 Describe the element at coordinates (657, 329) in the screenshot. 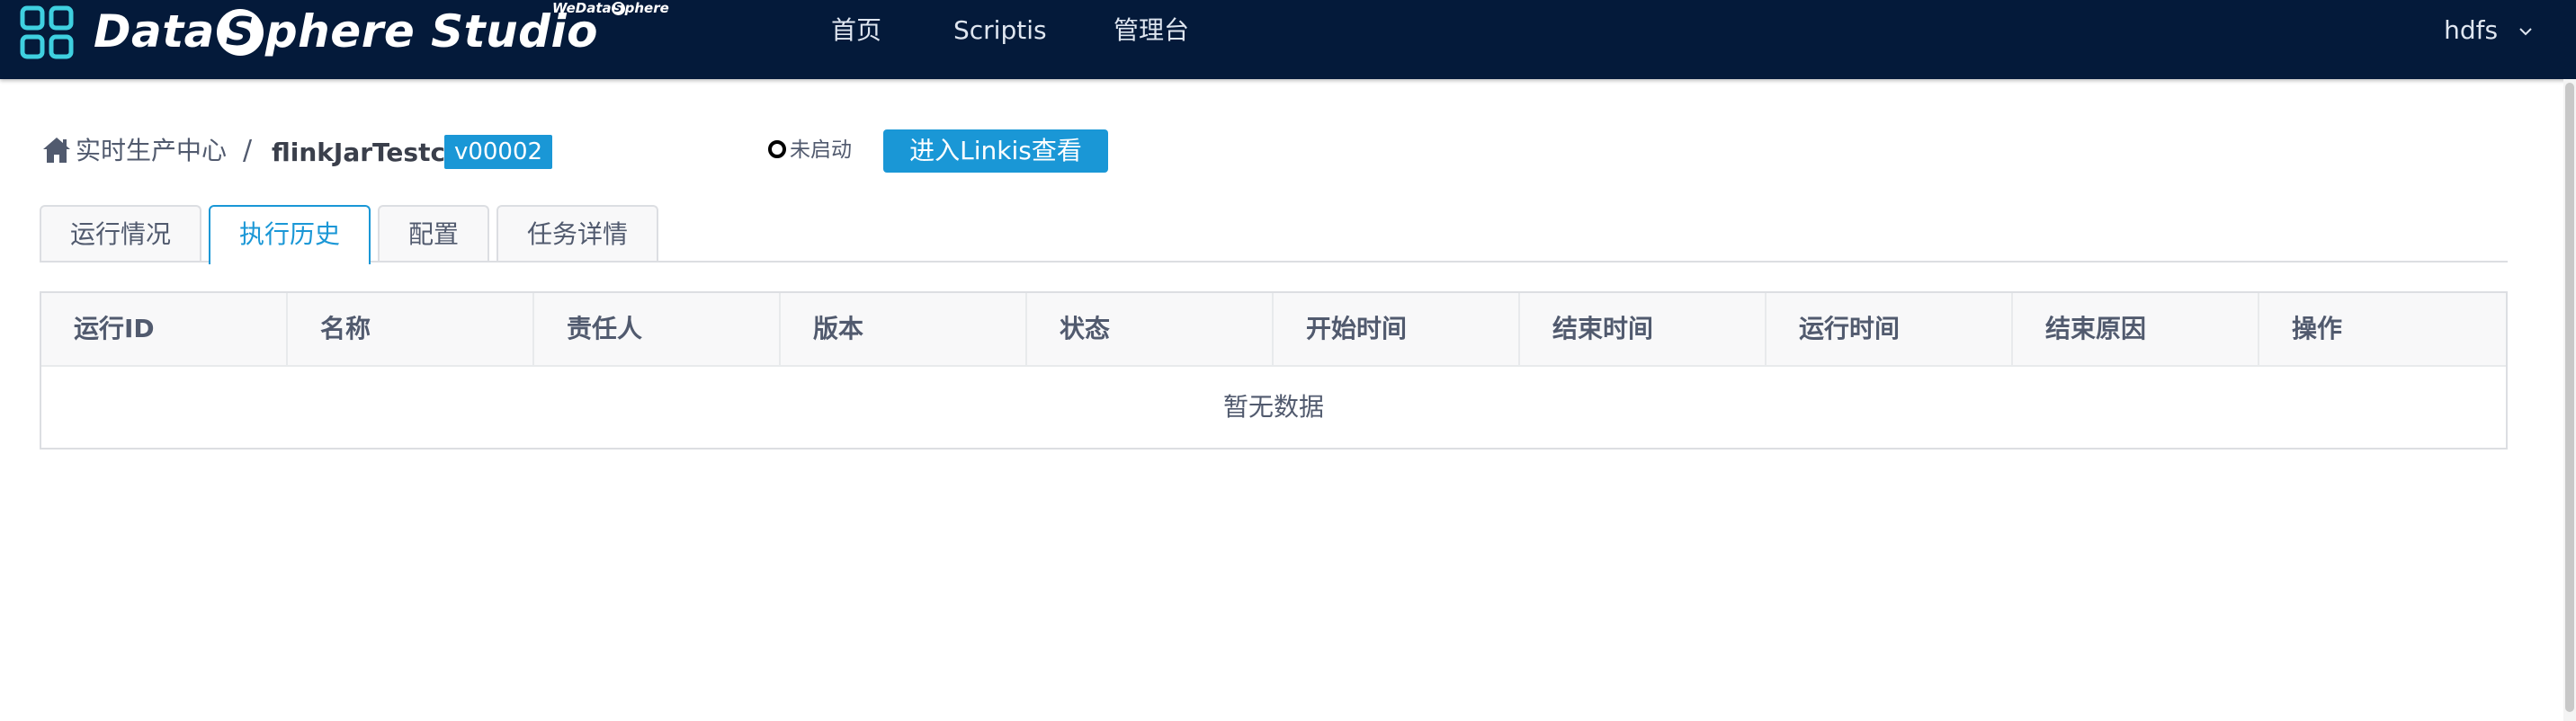

I see `column-header-owner: 责任人` at that location.